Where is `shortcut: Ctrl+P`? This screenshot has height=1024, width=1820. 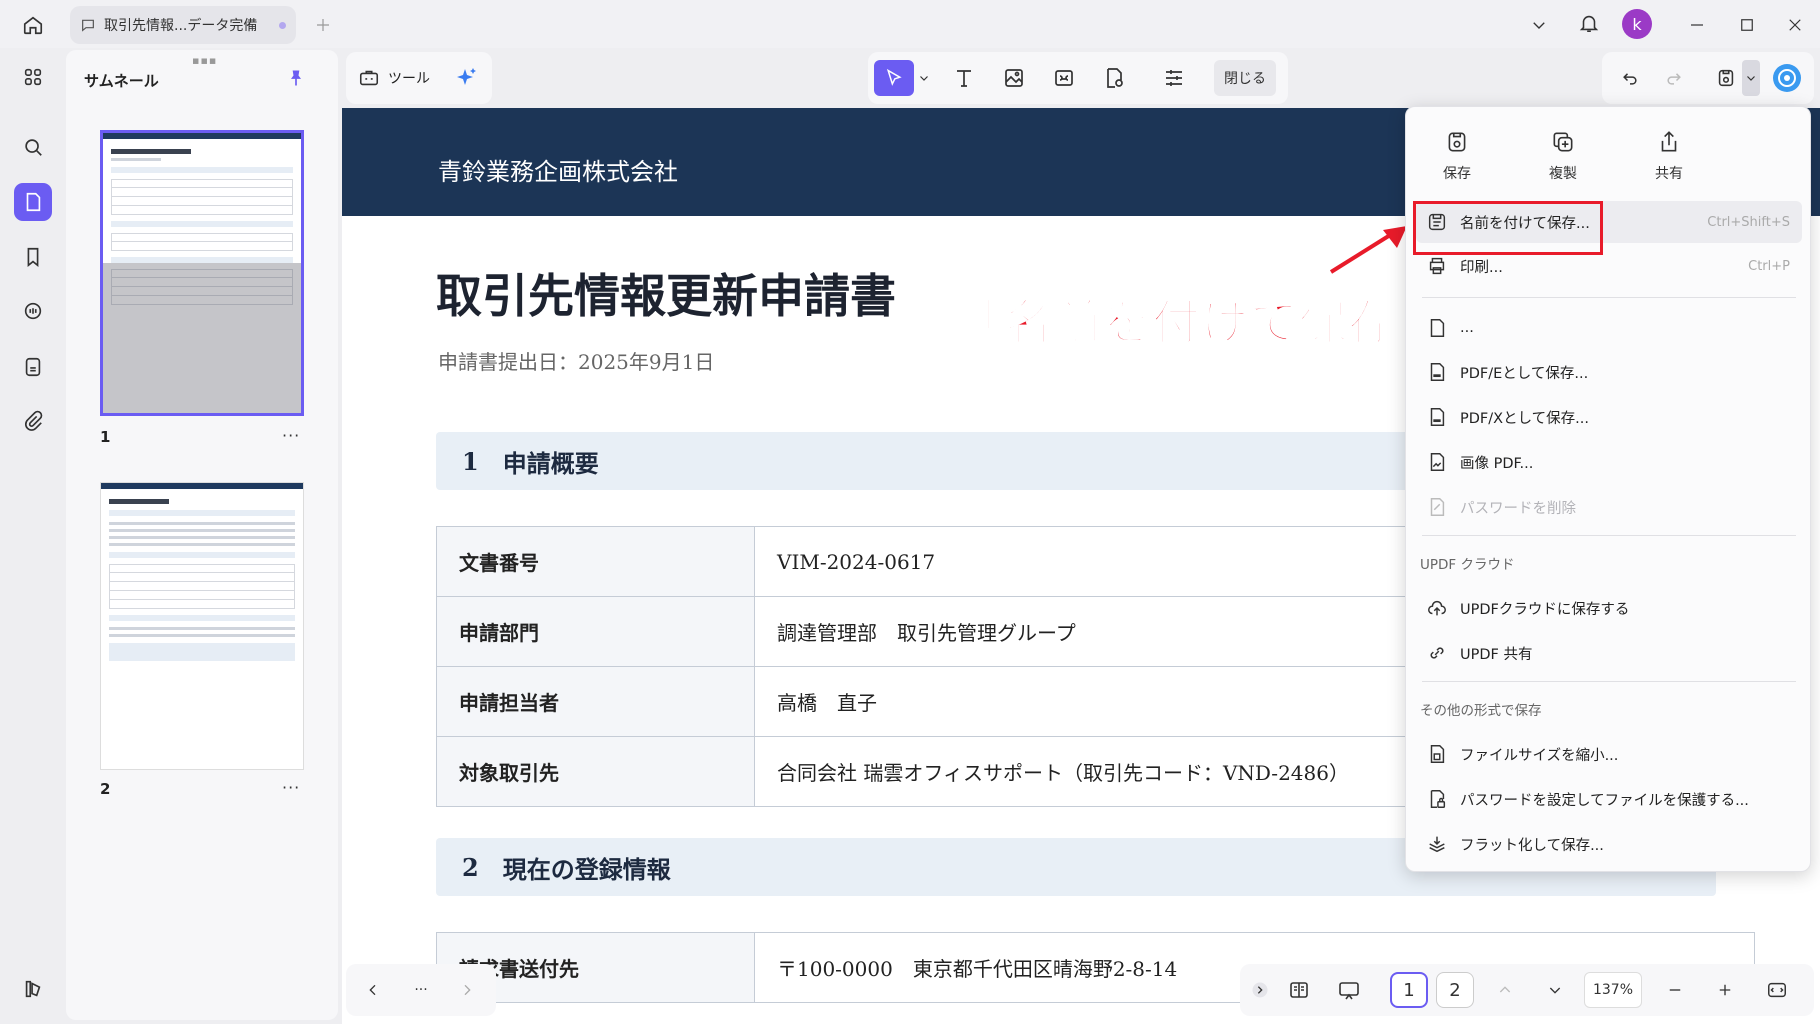 shortcut: Ctrl+P is located at coordinates (1769, 266).